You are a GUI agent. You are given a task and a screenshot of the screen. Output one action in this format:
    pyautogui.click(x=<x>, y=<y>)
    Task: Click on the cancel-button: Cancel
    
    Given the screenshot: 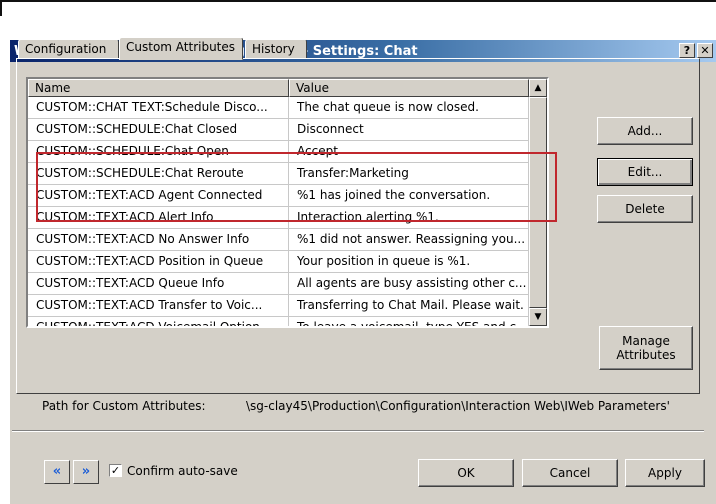 What is the action you would take?
    pyautogui.click(x=570, y=473)
    